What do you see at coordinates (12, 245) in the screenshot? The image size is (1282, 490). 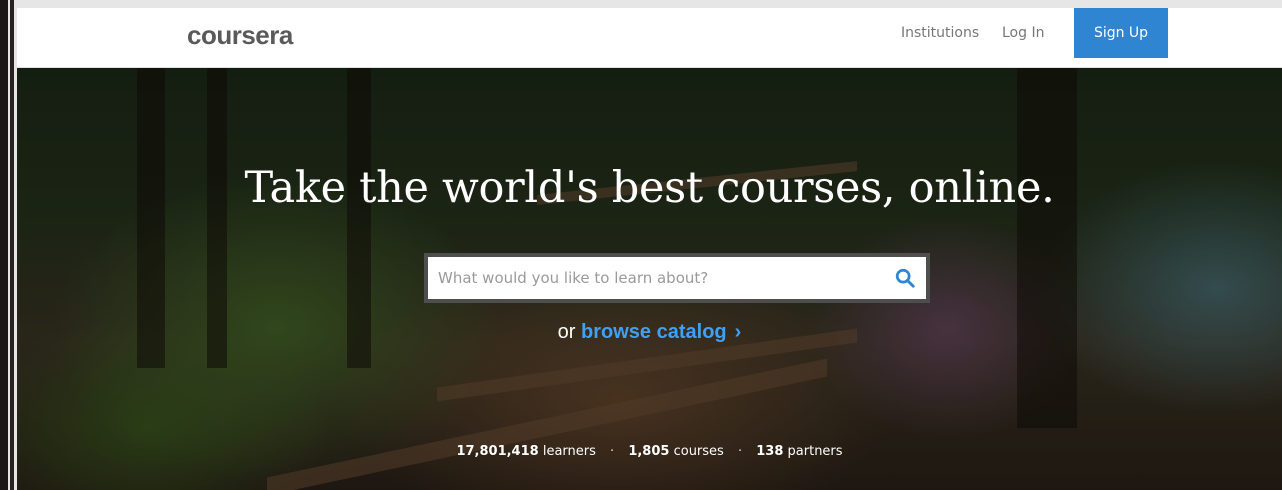 I see `window-edge-line` at bounding box center [12, 245].